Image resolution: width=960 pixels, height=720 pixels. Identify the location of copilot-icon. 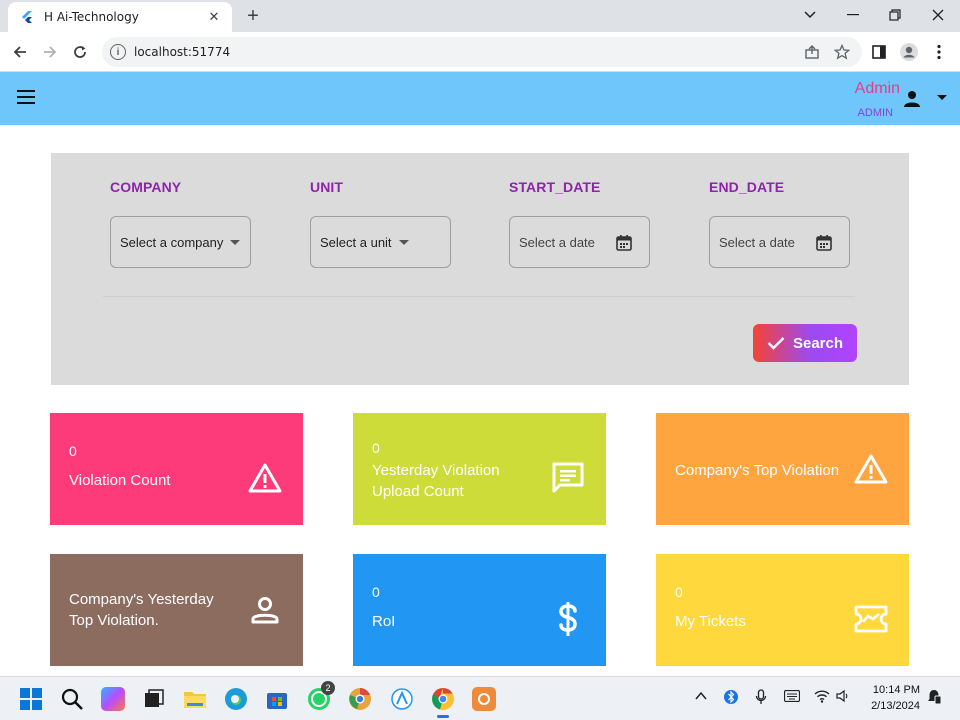
(113, 699).